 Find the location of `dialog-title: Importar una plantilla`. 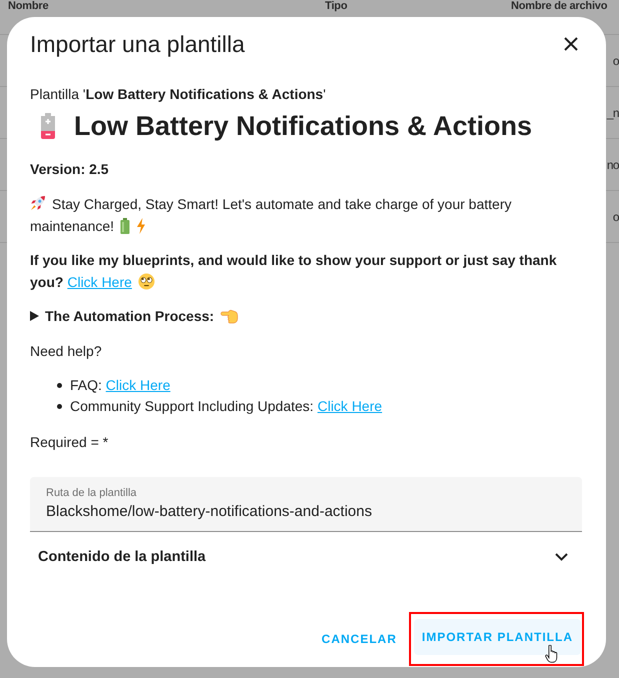

dialog-title: Importar una plantilla is located at coordinates (137, 44).